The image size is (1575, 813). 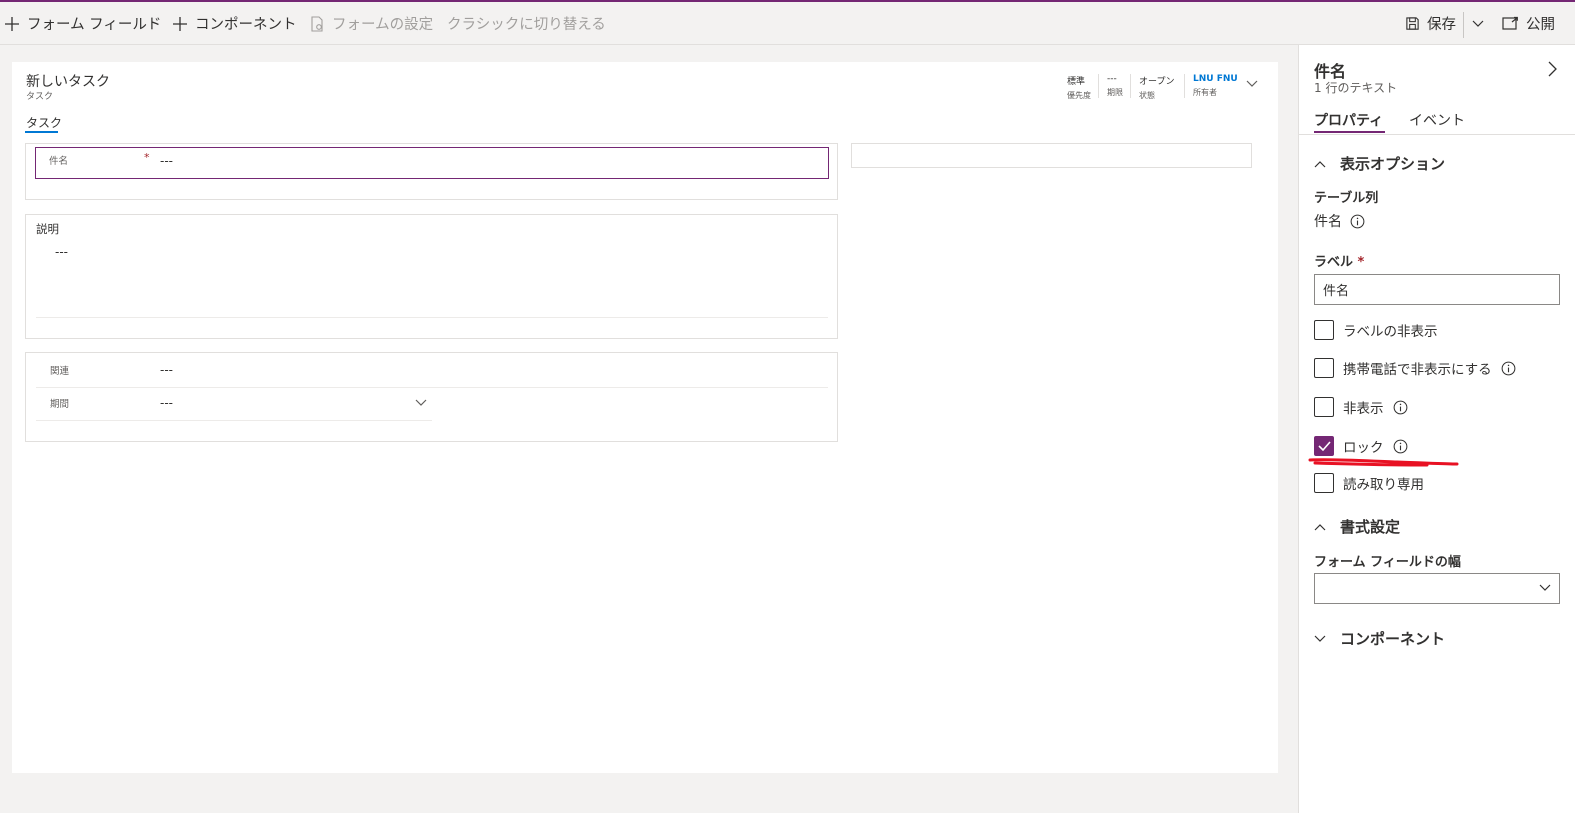 What do you see at coordinates (1157, 82) in the screenshot?
I see `header-field-value: オープン` at bounding box center [1157, 82].